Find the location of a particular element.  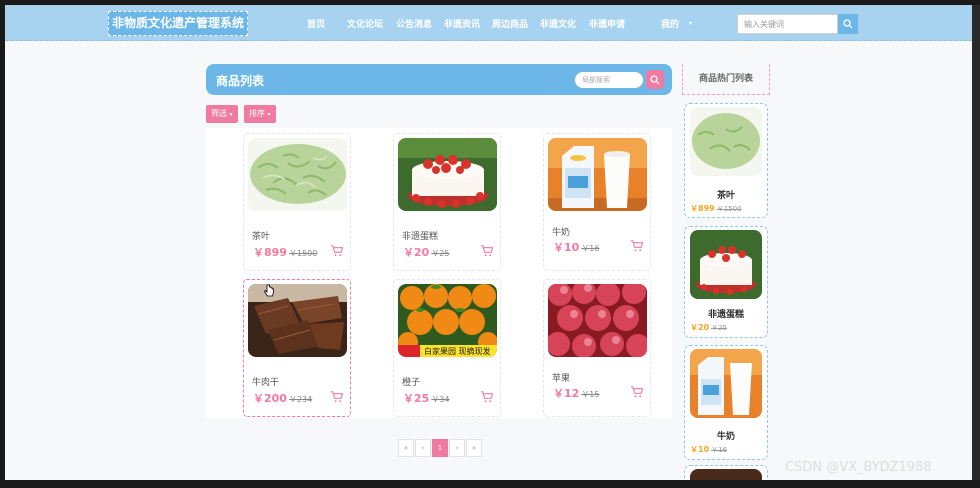

nav-forum-label: 文化论坛 is located at coordinates (365, 23).